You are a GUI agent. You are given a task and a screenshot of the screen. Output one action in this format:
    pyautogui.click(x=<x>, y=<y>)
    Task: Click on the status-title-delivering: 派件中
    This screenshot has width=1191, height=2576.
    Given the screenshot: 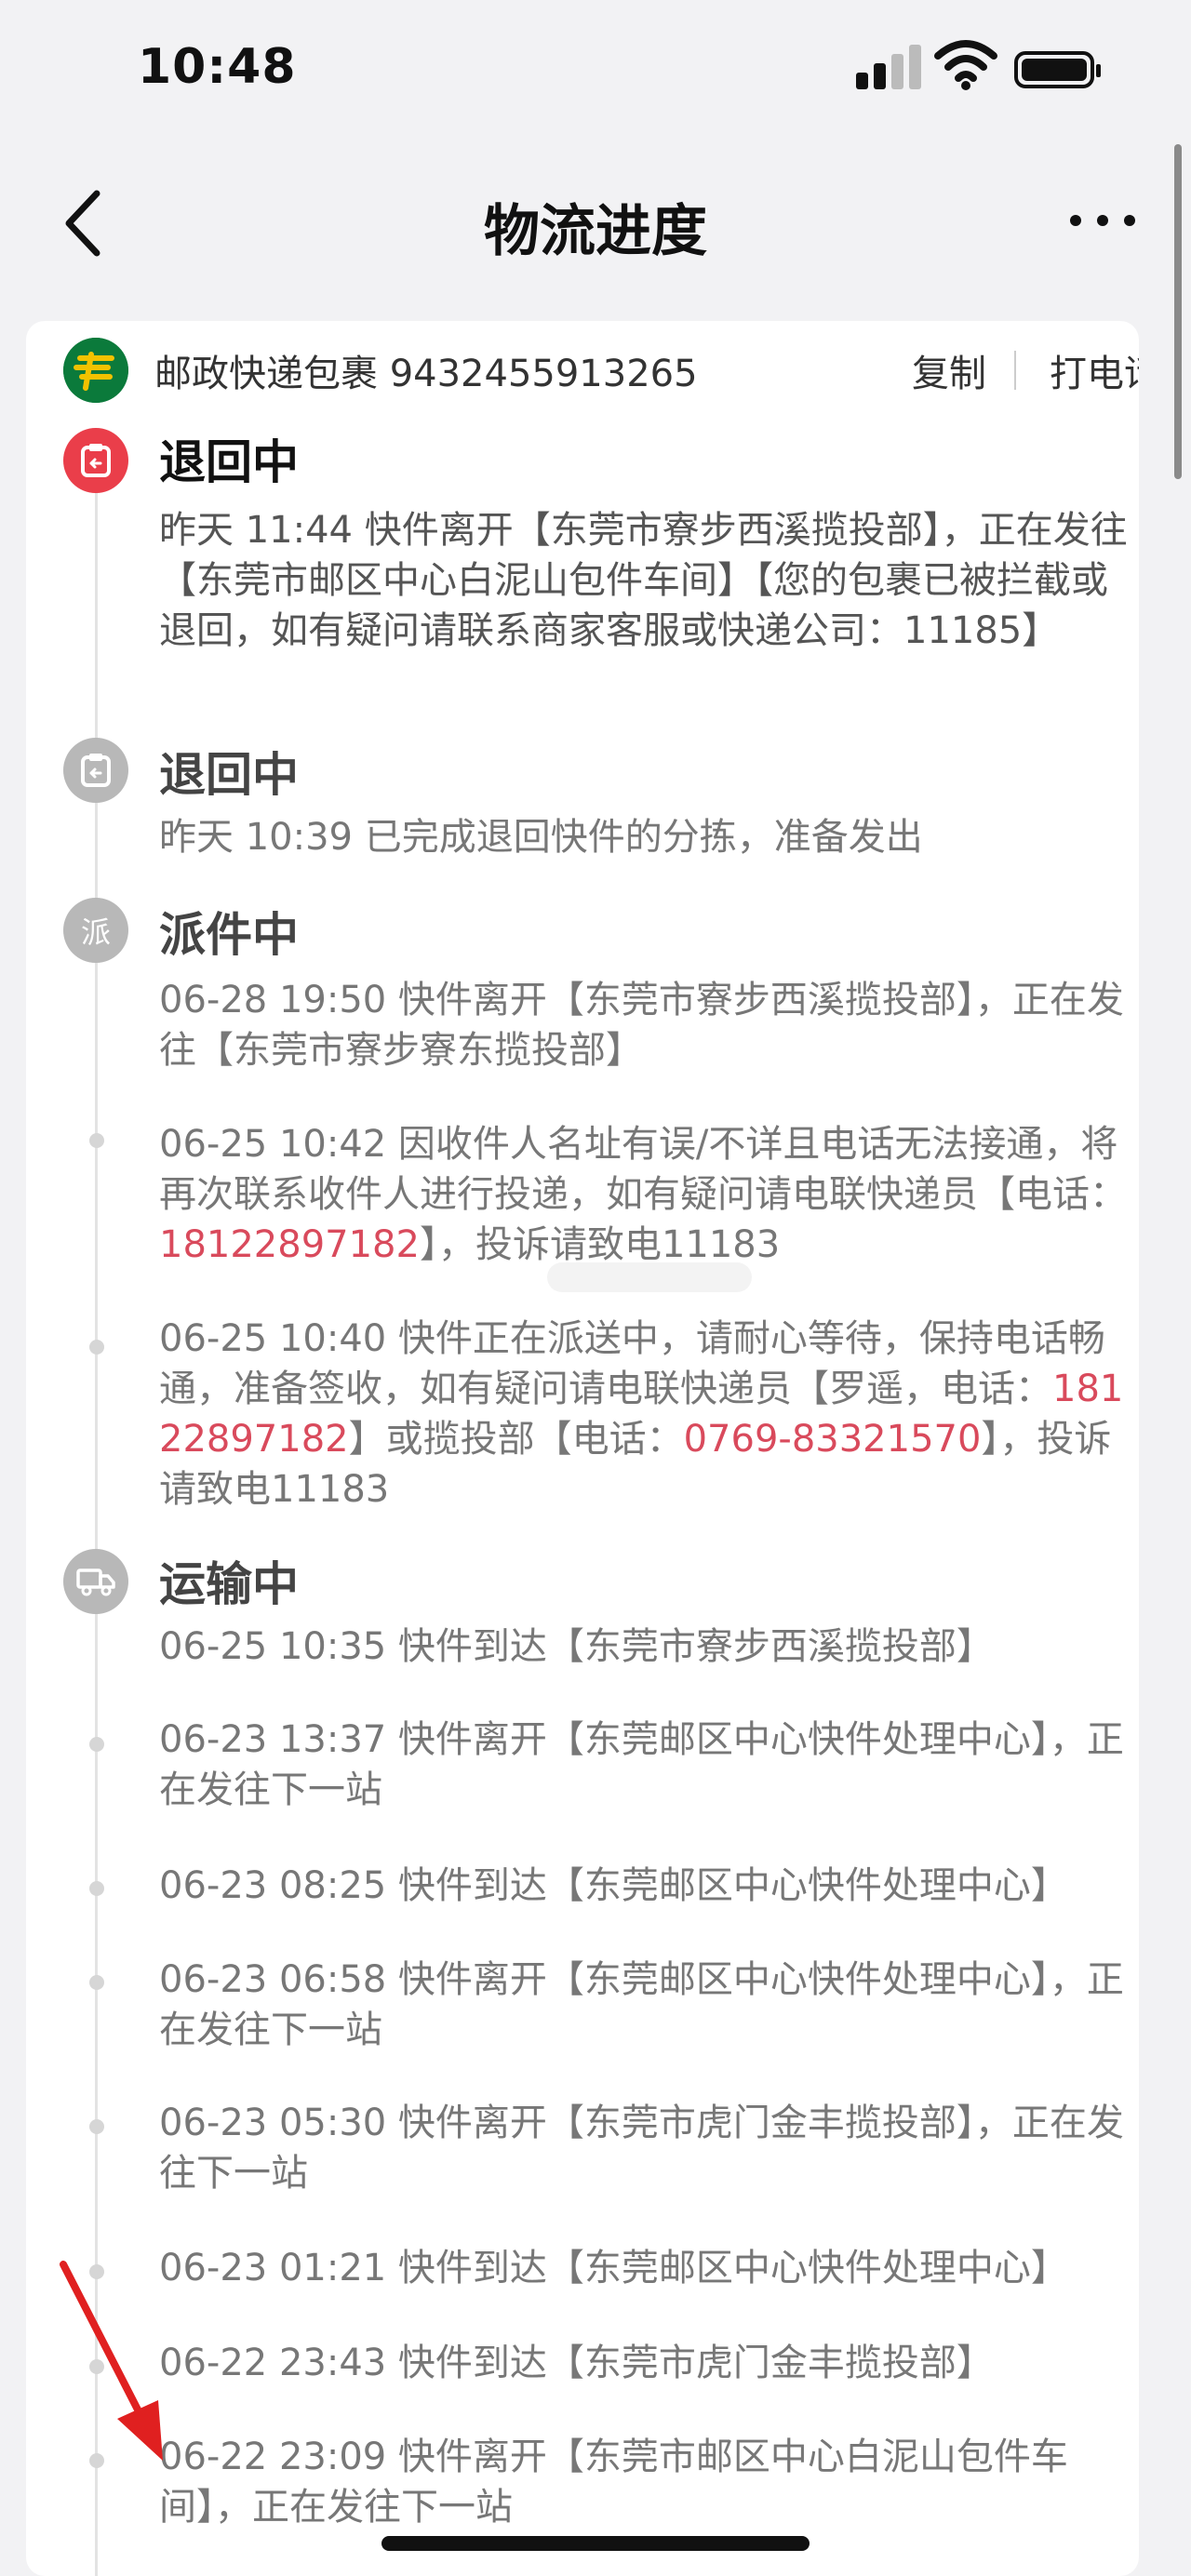 What is the action you would take?
    pyautogui.click(x=229, y=935)
    